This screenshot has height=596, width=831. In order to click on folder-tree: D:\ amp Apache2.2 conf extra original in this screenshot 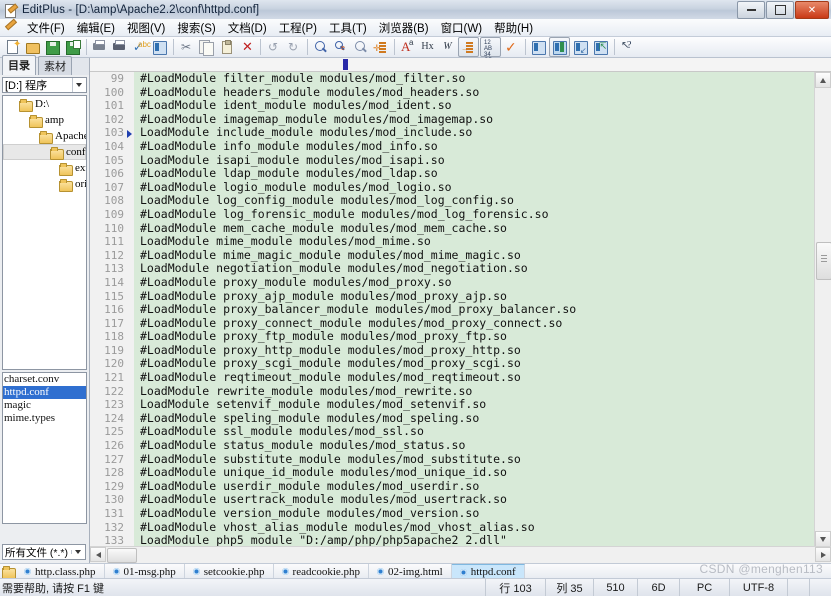, I will do `click(44, 232)`.